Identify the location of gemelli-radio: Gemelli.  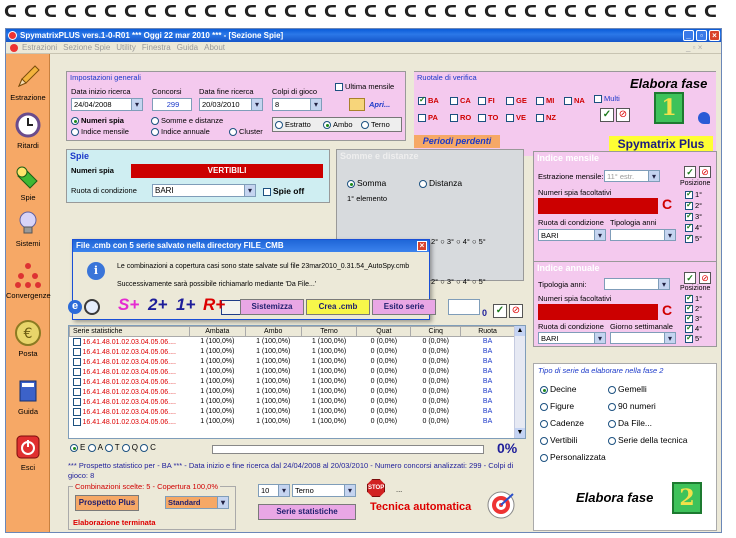
(627, 389).